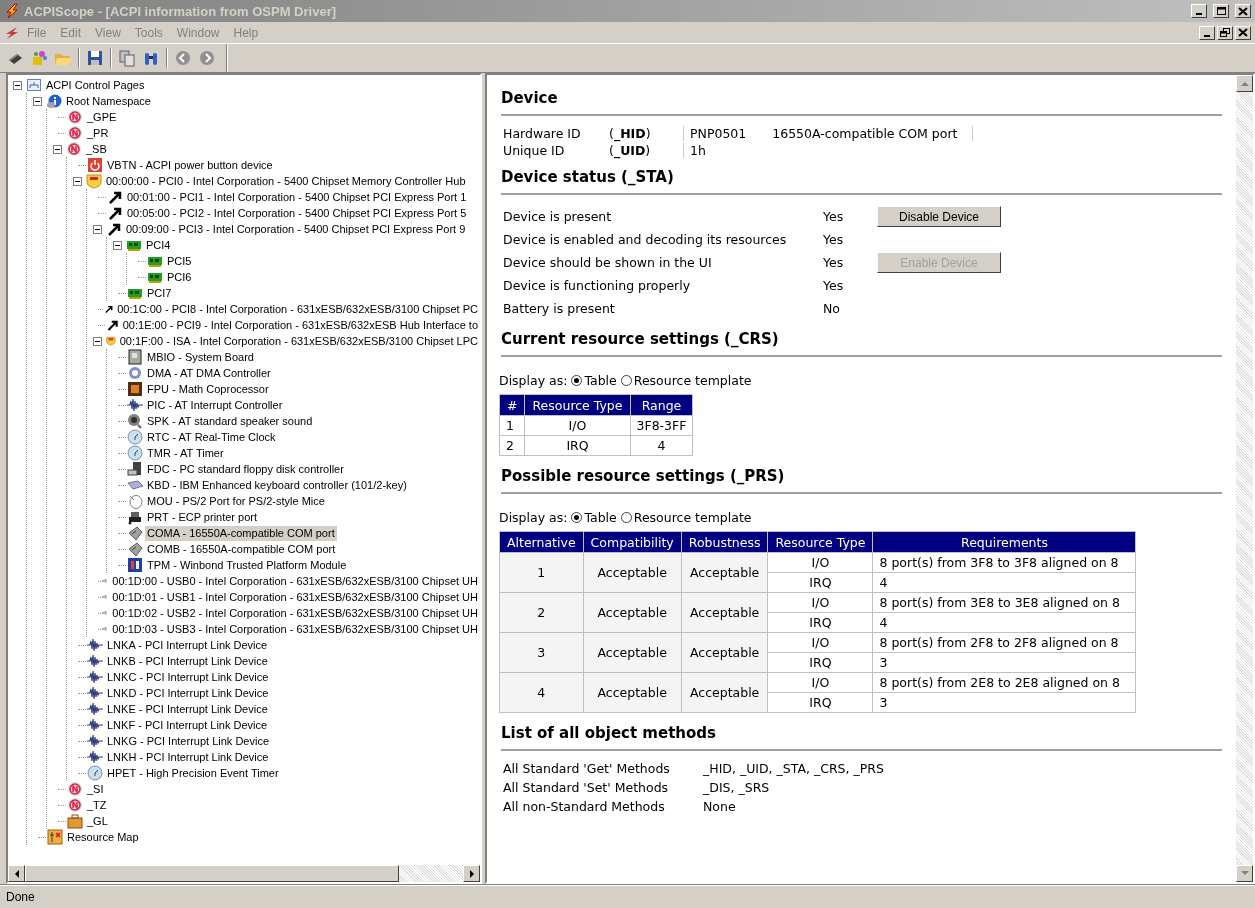  I want to click on tree-item: _GL, so click(97, 821).